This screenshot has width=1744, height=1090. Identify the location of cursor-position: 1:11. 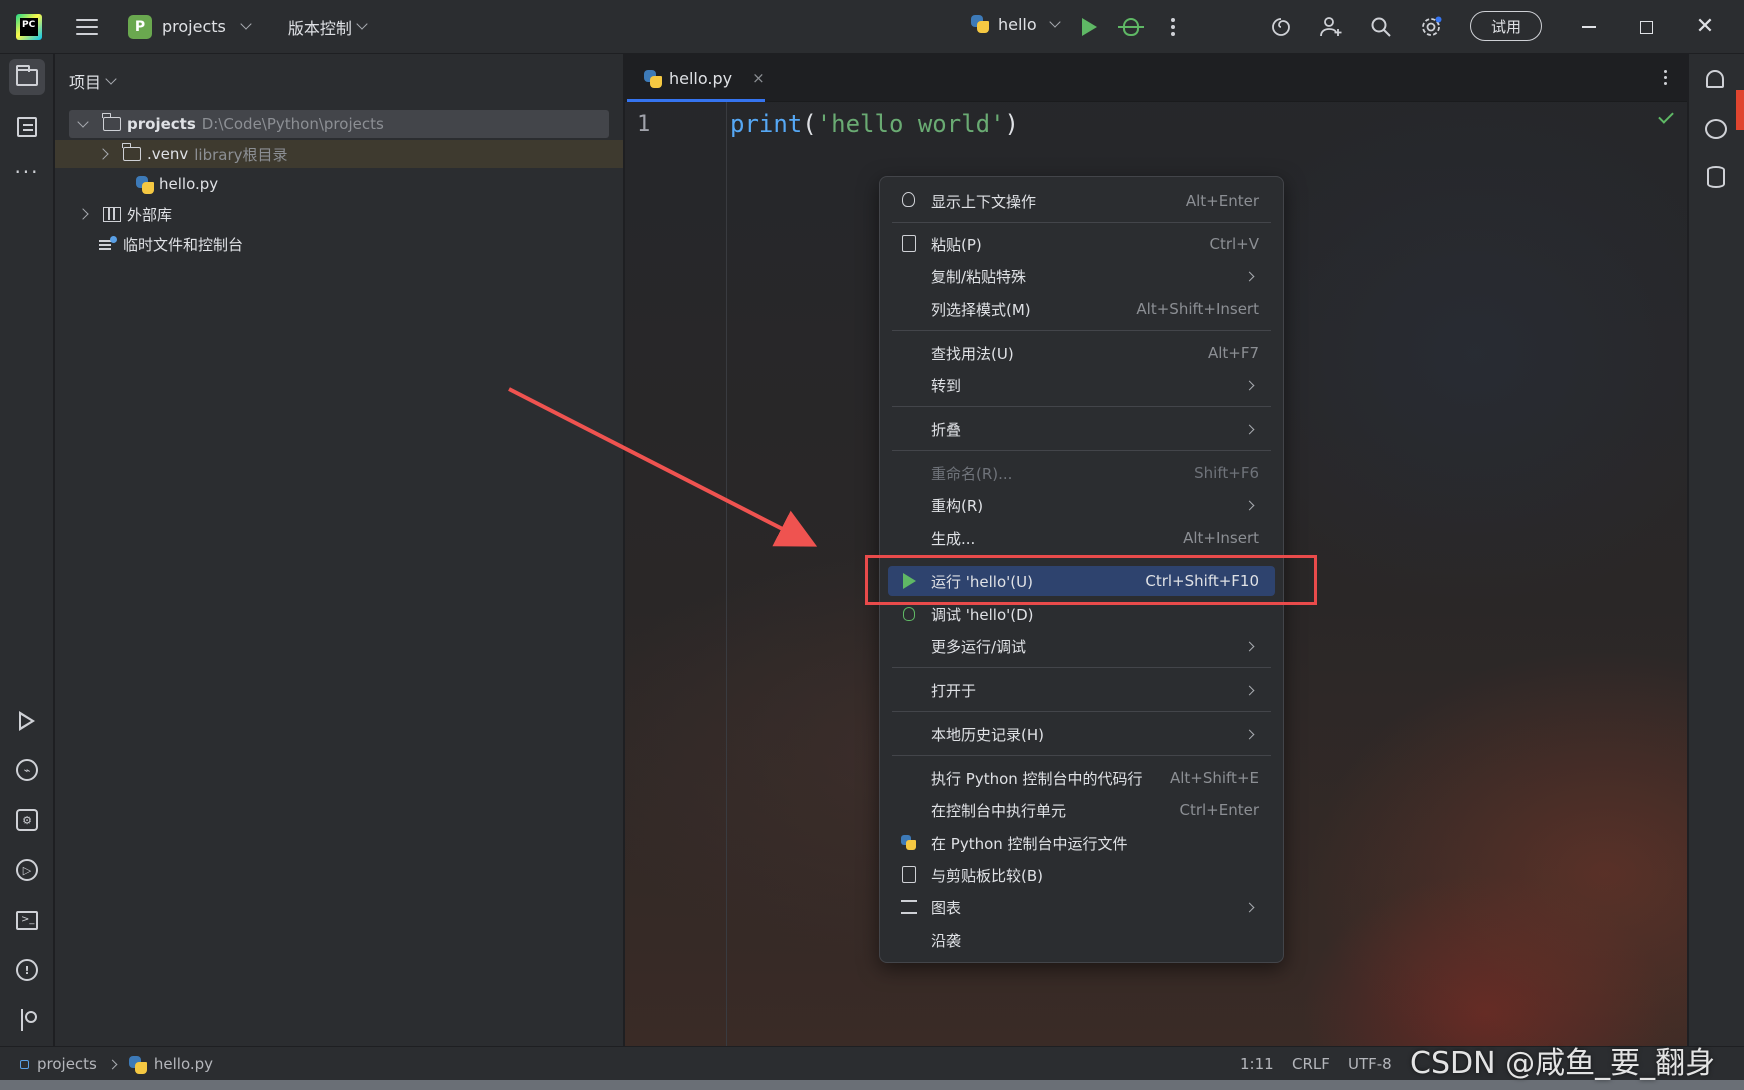
(1257, 1064).